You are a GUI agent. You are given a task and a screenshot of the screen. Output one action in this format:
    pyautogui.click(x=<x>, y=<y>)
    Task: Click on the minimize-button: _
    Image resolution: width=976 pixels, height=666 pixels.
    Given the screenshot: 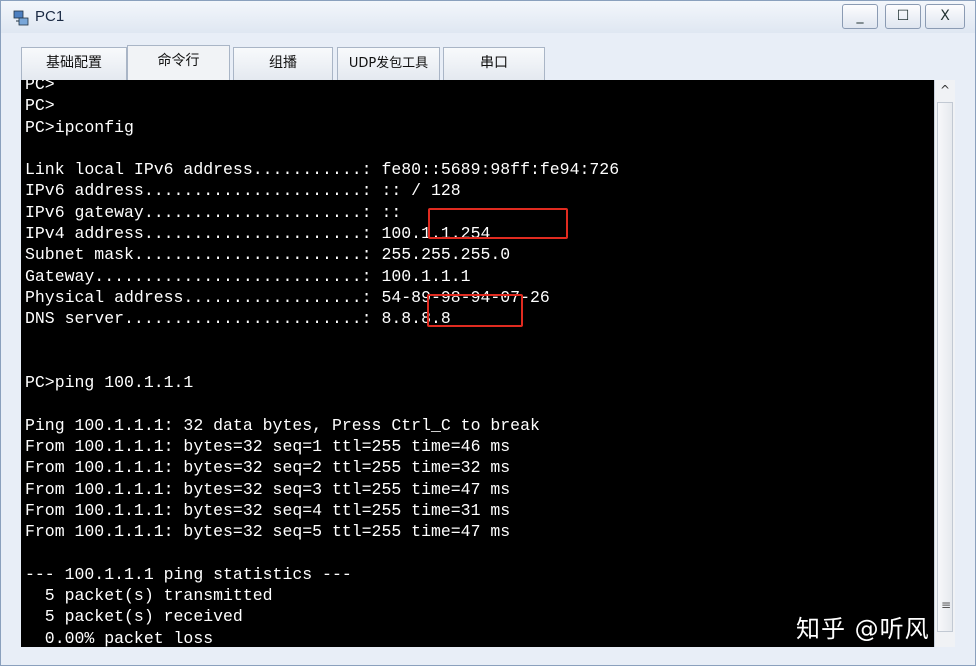 What is the action you would take?
    pyautogui.click(x=860, y=16)
    